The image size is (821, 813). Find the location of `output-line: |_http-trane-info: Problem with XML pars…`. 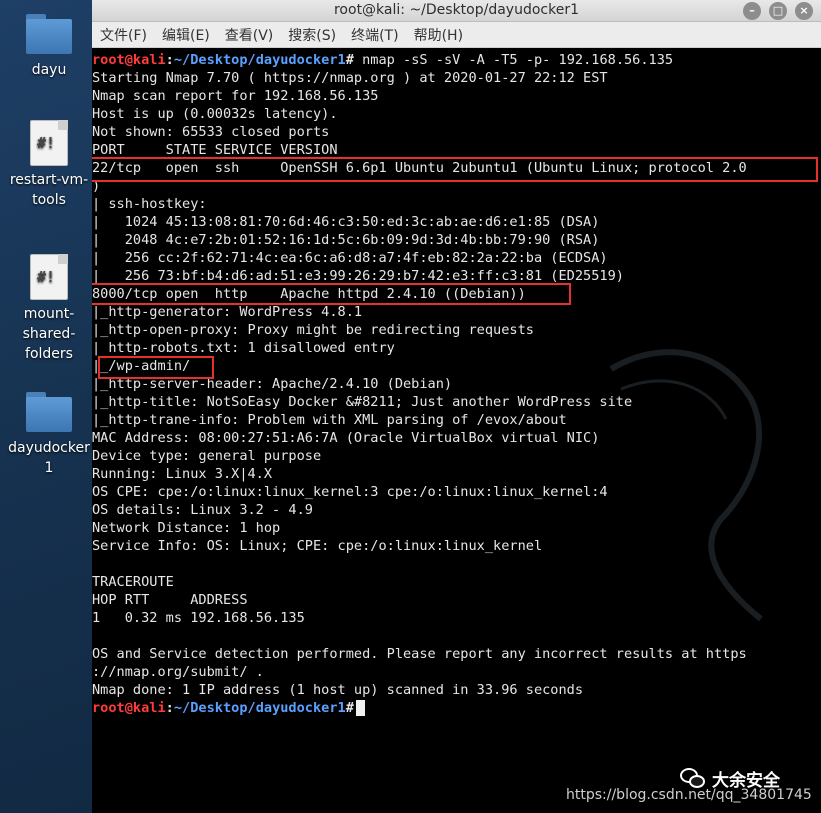

output-line: |_http-trane-info: Problem with XML pars… is located at coordinates (329, 420).